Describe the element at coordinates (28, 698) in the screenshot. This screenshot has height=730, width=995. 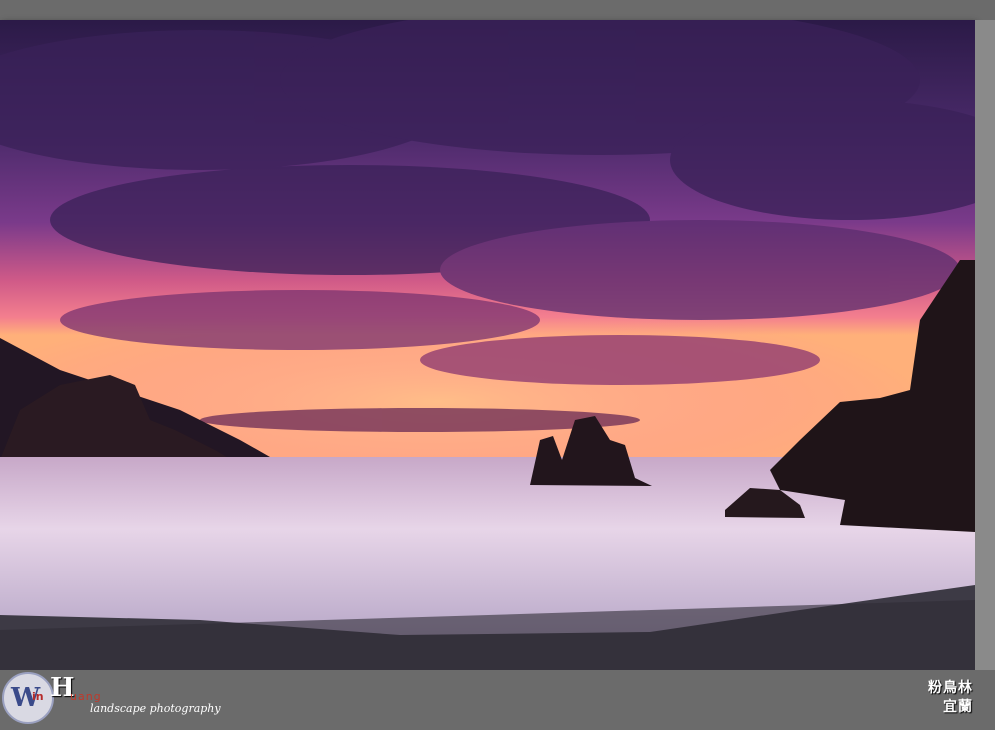
I see `logo-circle: W` at that location.